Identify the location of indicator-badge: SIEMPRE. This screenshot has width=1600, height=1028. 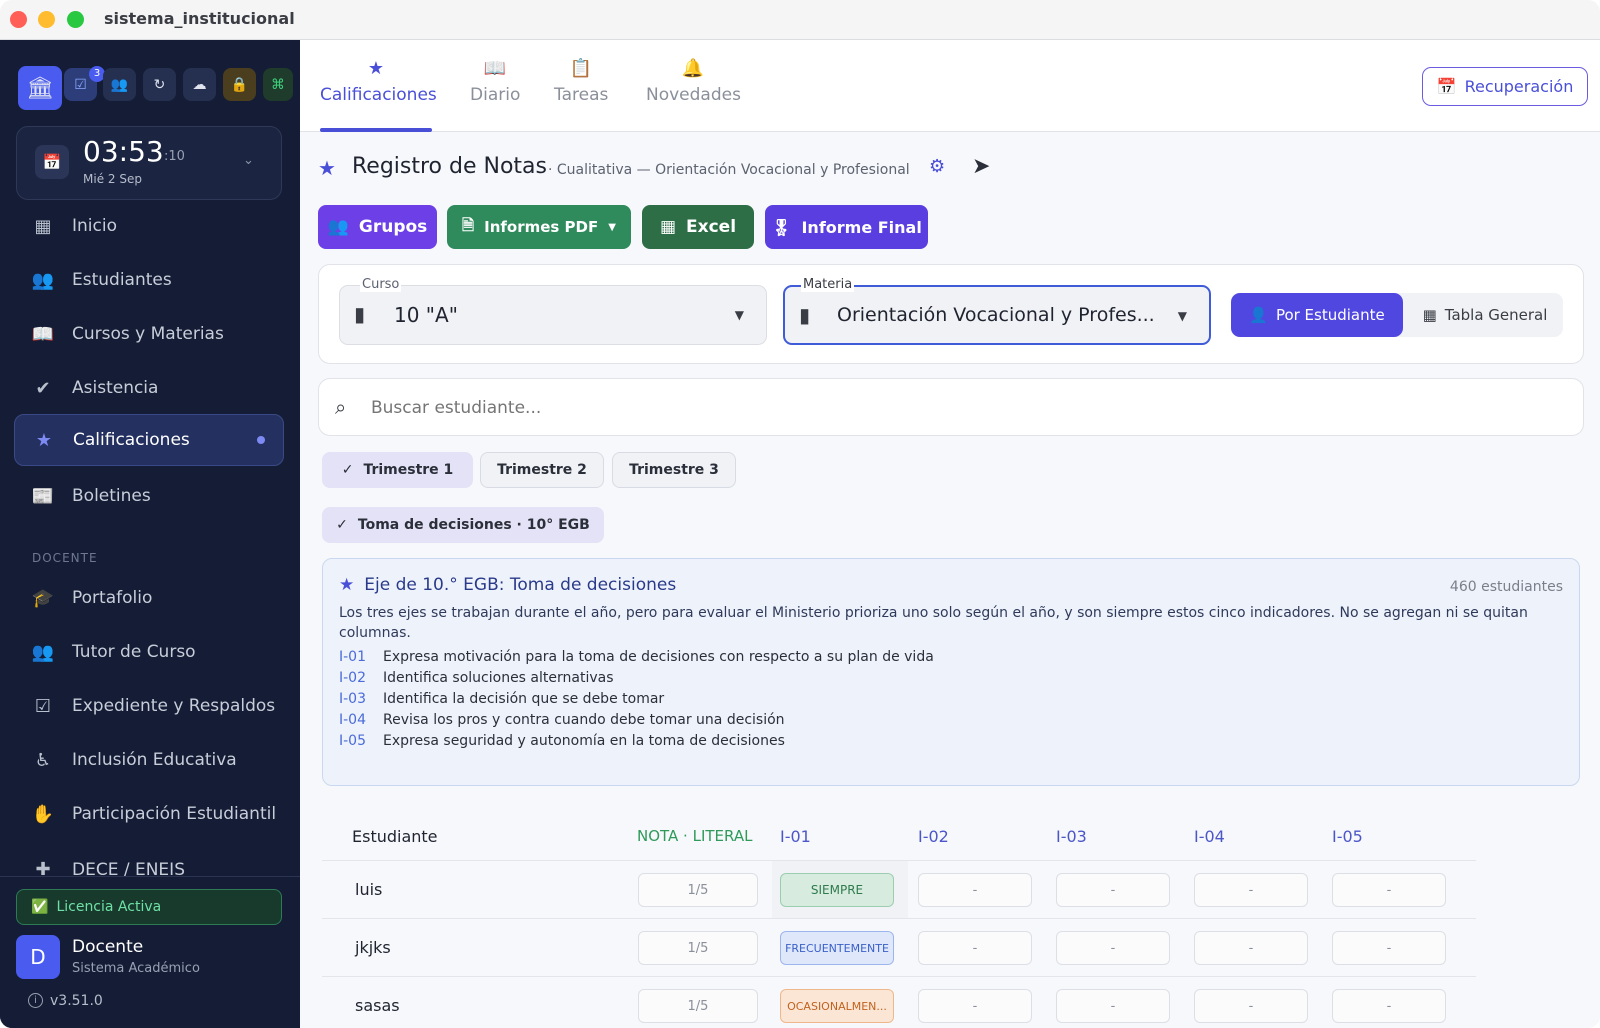
(837, 890).